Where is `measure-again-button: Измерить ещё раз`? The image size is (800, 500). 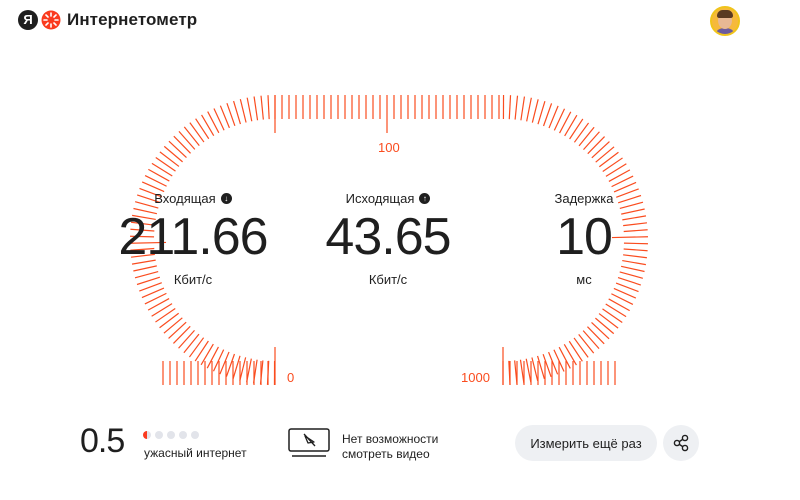
measure-again-button: Измерить ещё раз is located at coordinates (586, 443).